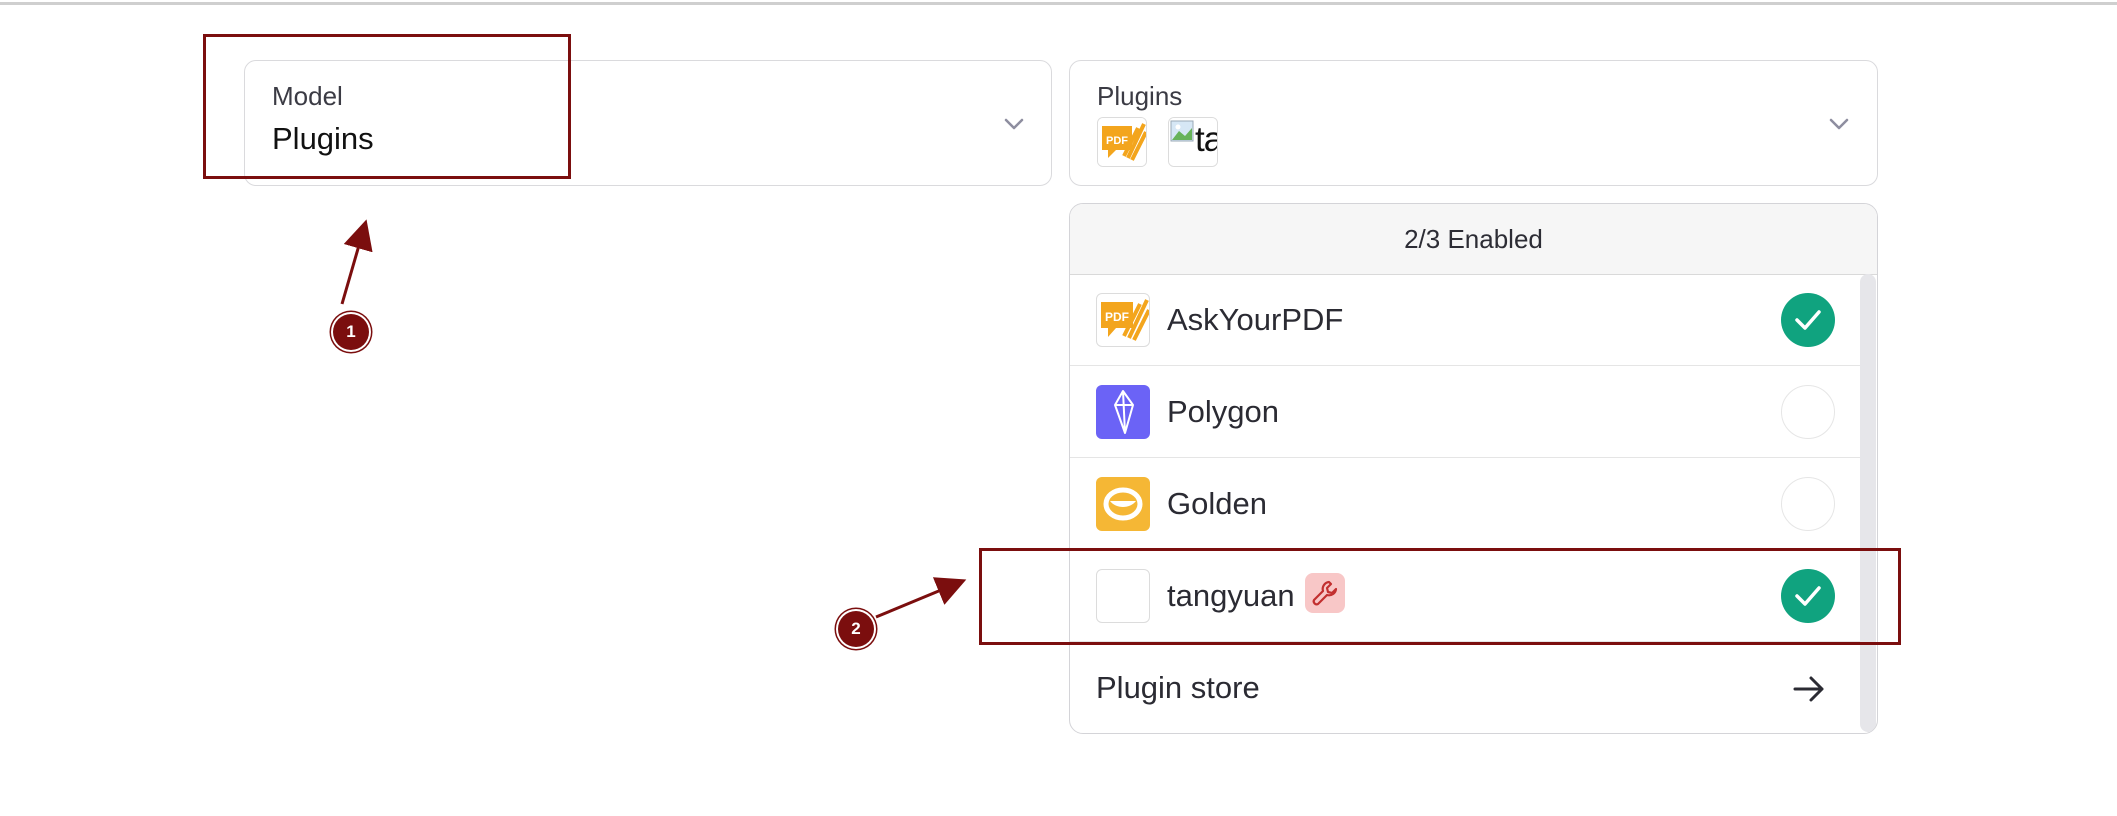 This screenshot has width=2117, height=816. What do you see at coordinates (1217, 503) in the screenshot?
I see `plugin-name: Golden` at bounding box center [1217, 503].